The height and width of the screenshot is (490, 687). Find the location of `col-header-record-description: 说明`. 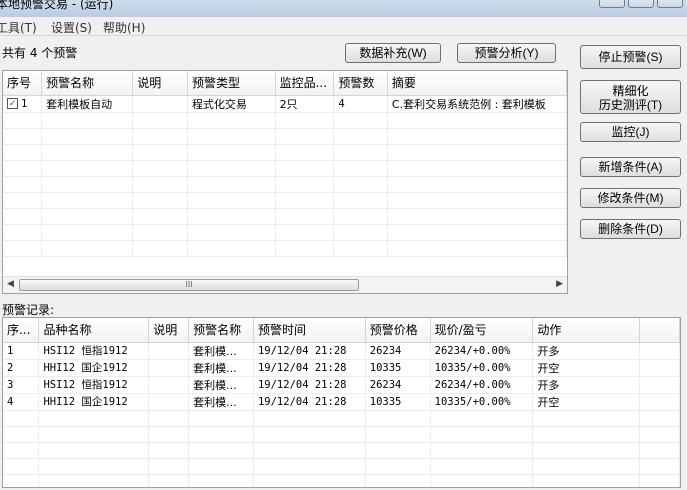

col-header-record-description: 说明 is located at coordinates (169, 330).